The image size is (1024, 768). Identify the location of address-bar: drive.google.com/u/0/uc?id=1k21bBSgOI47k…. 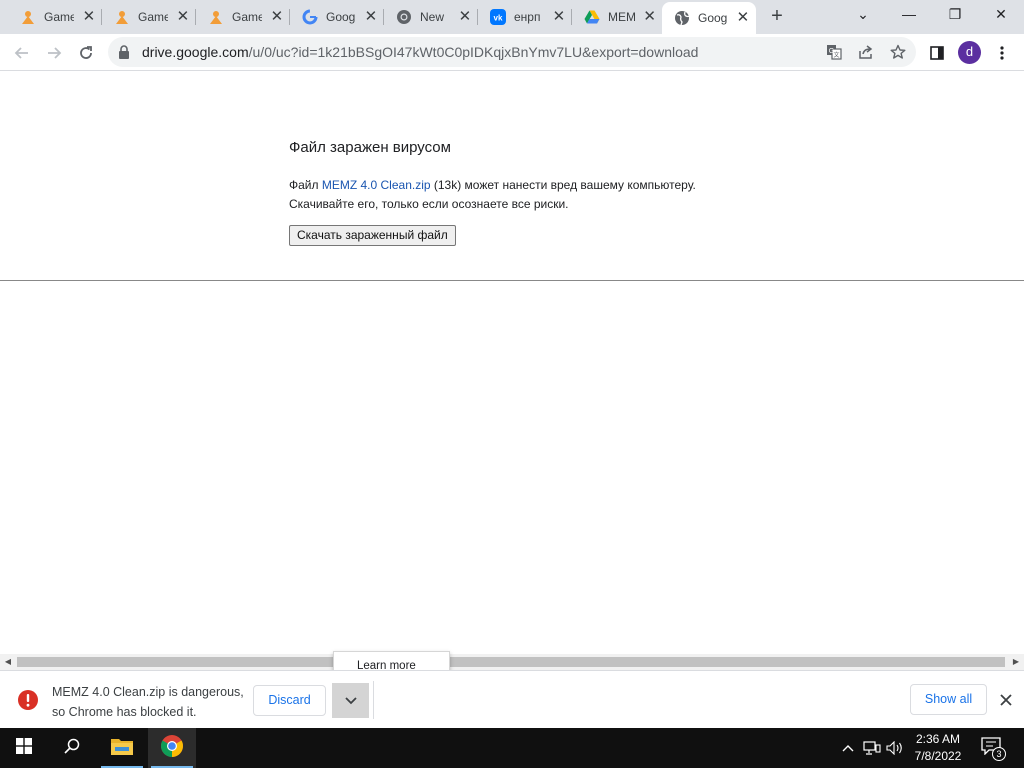
(512, 52).